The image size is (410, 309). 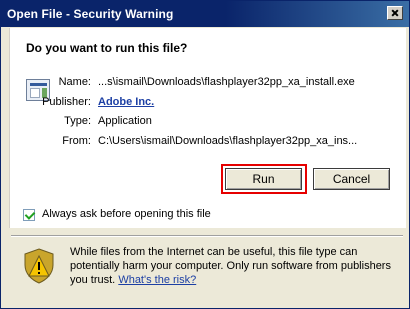 What do you see at coordinates (125, 121) in the screenshot?
I see `type-value: Application` at bounding box center [125, 121].